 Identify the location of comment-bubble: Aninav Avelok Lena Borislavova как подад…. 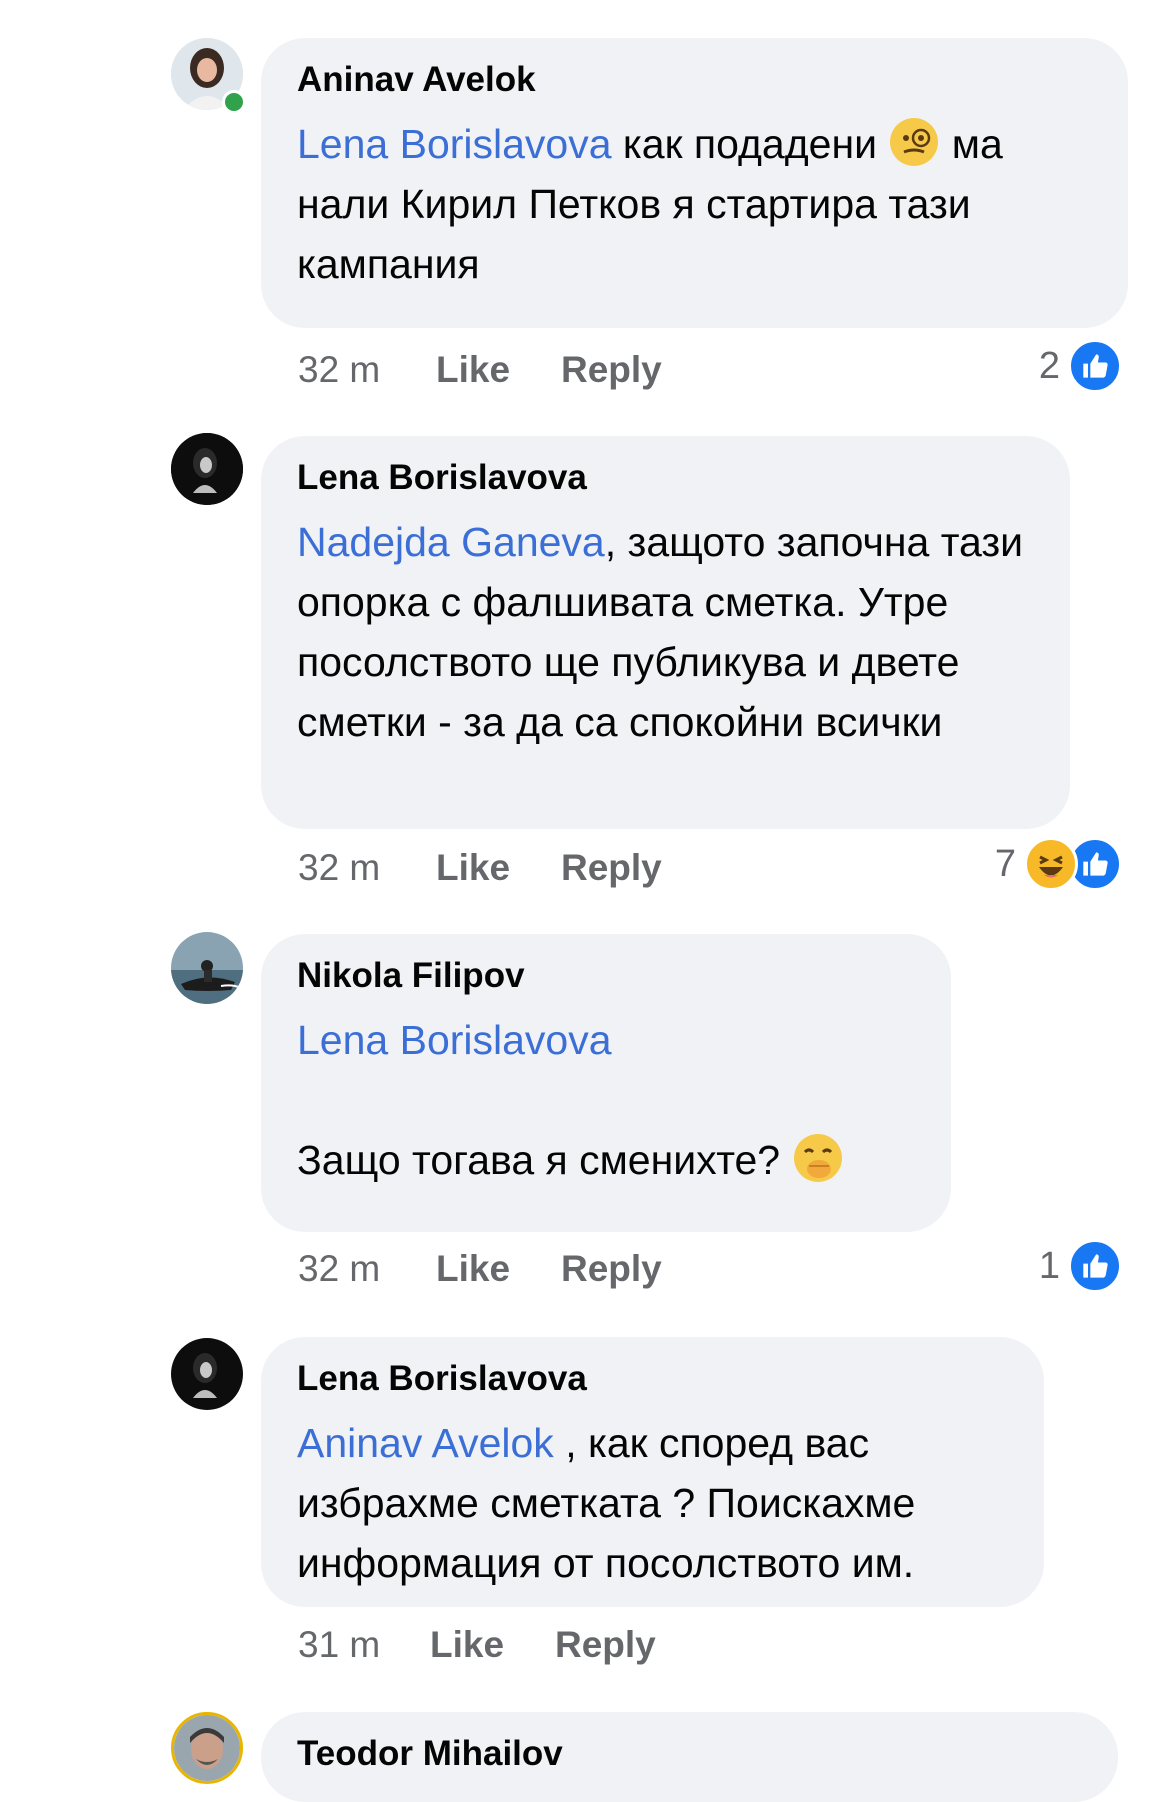
(694, 183).